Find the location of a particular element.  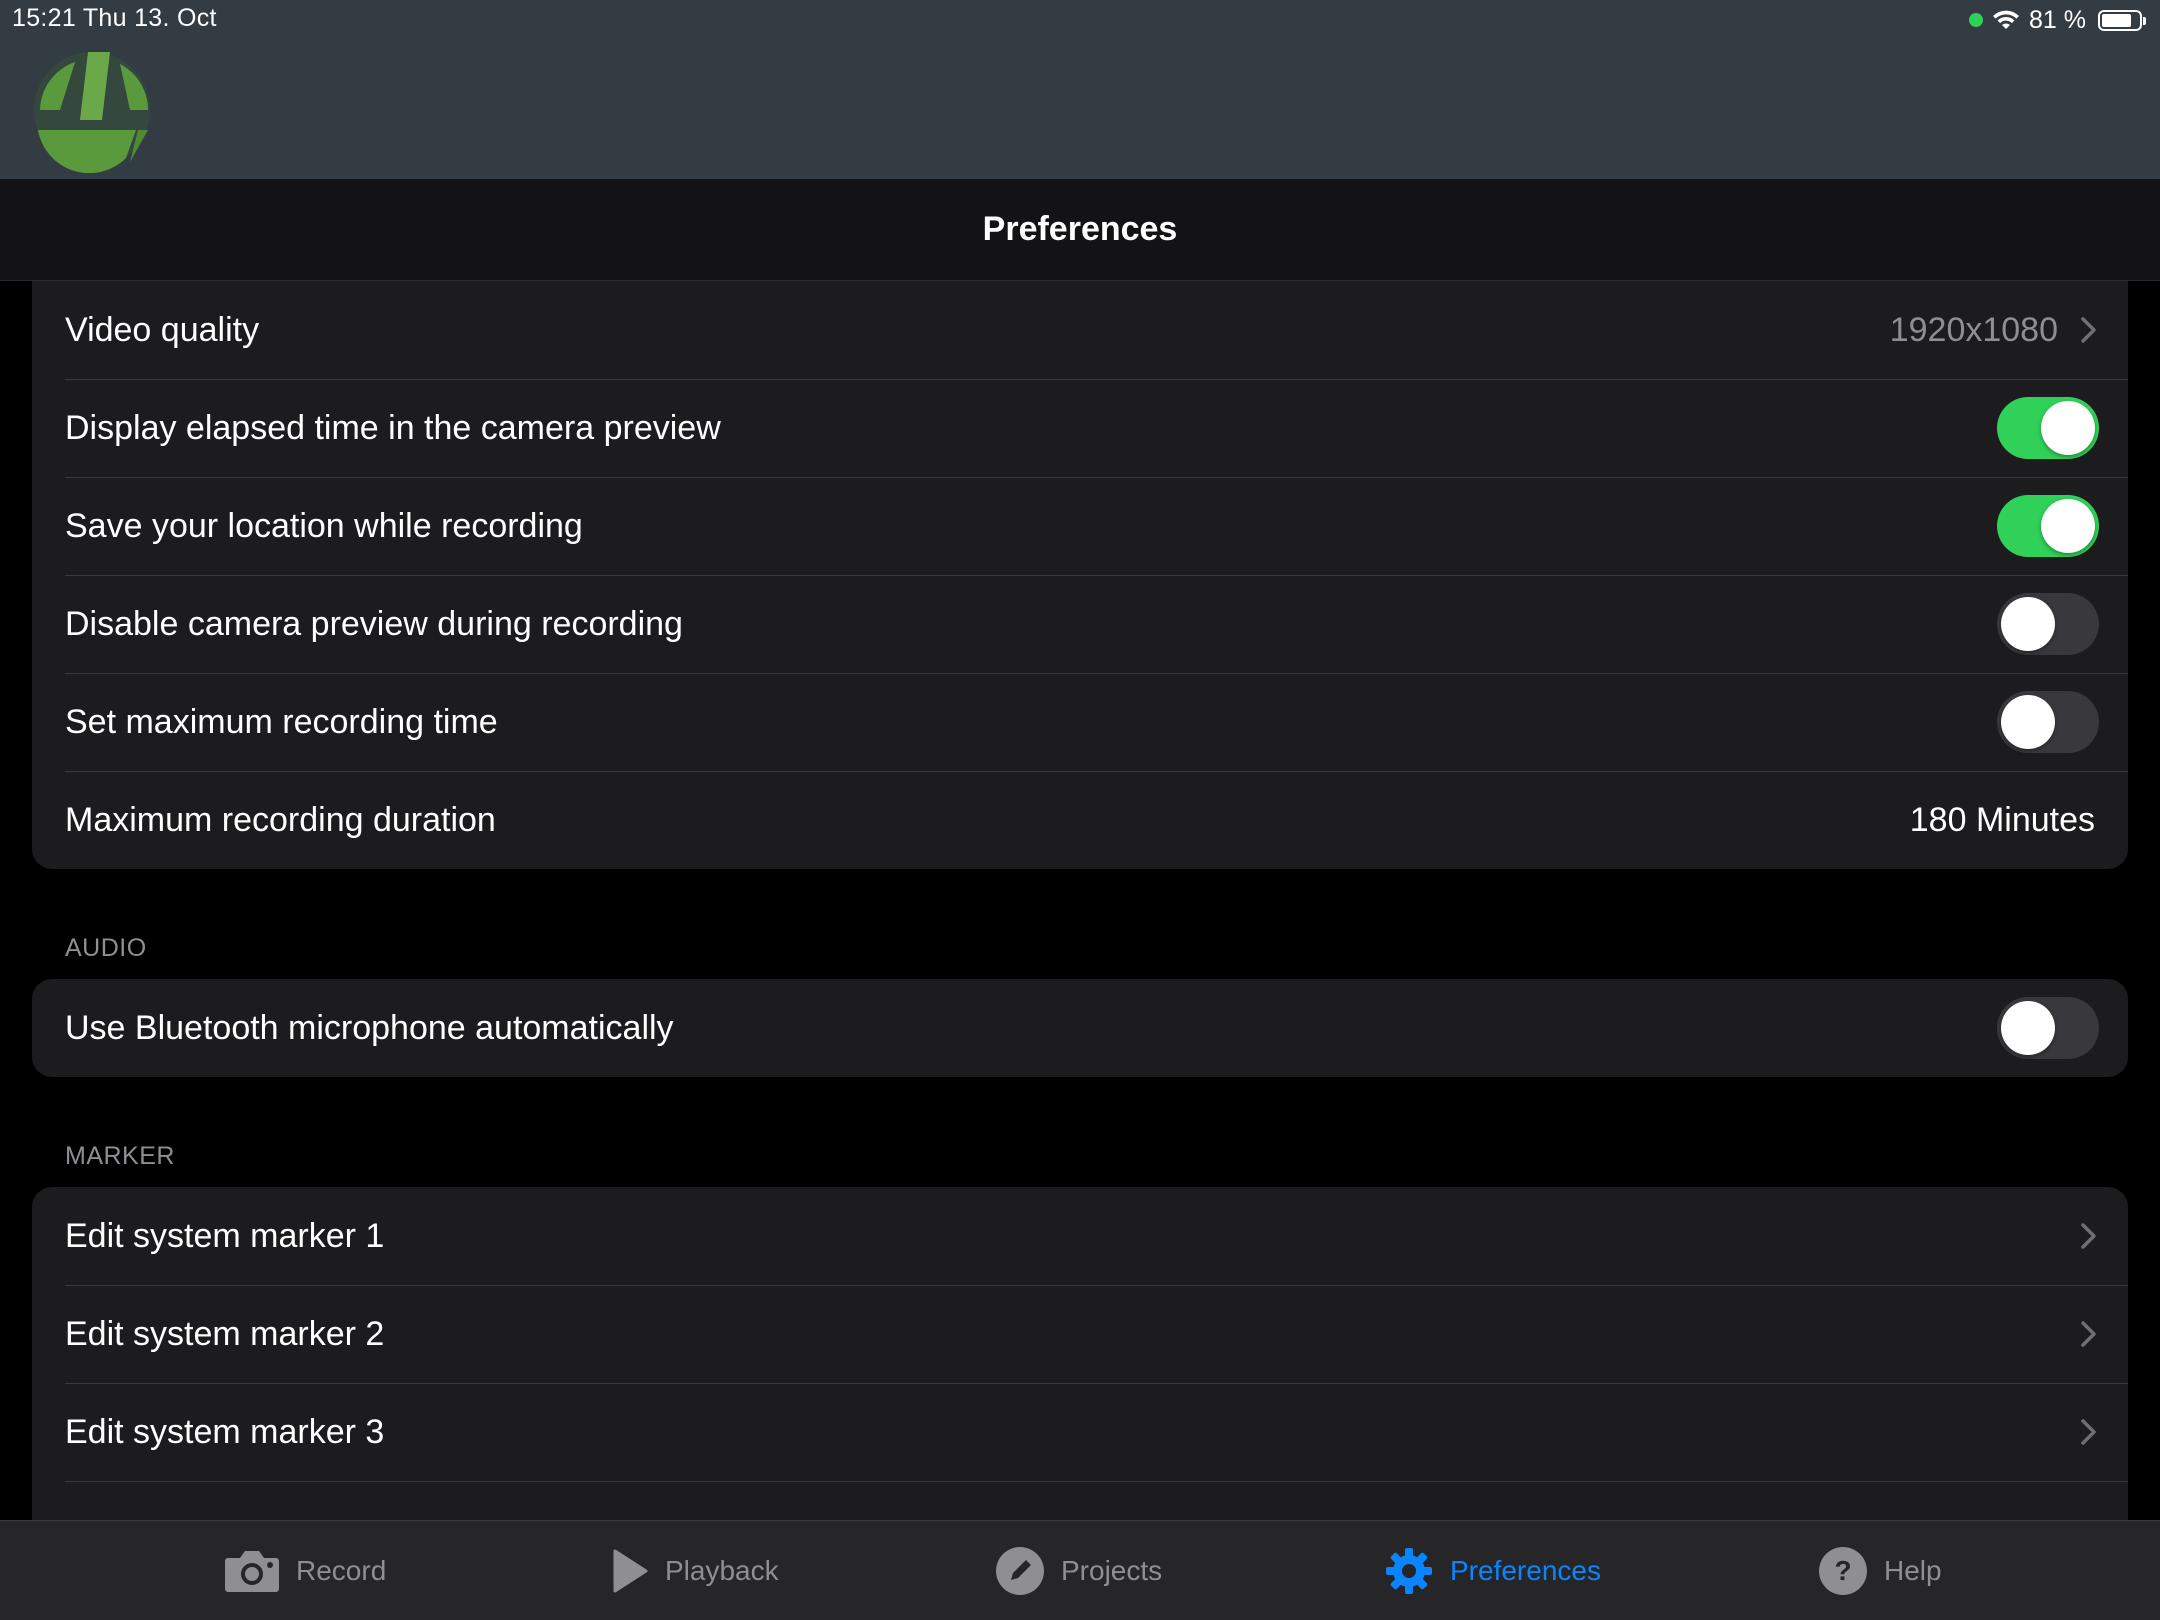

audio-settings-group: Use Bluetooth microphone automatically is located at coordinates (1080, 1028).